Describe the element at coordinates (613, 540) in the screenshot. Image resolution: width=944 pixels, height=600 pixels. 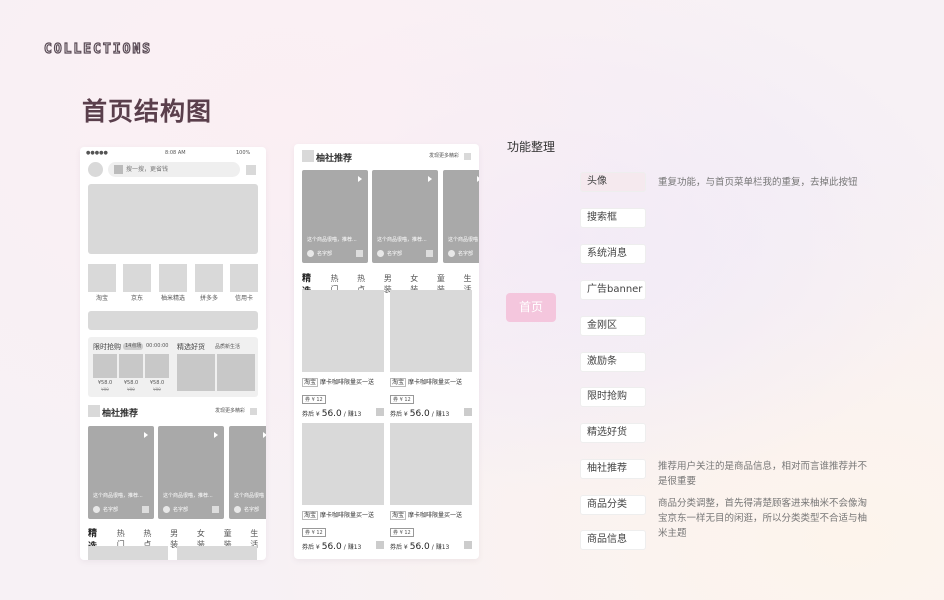
I see `feature-product-info: 商品信息` at that location.